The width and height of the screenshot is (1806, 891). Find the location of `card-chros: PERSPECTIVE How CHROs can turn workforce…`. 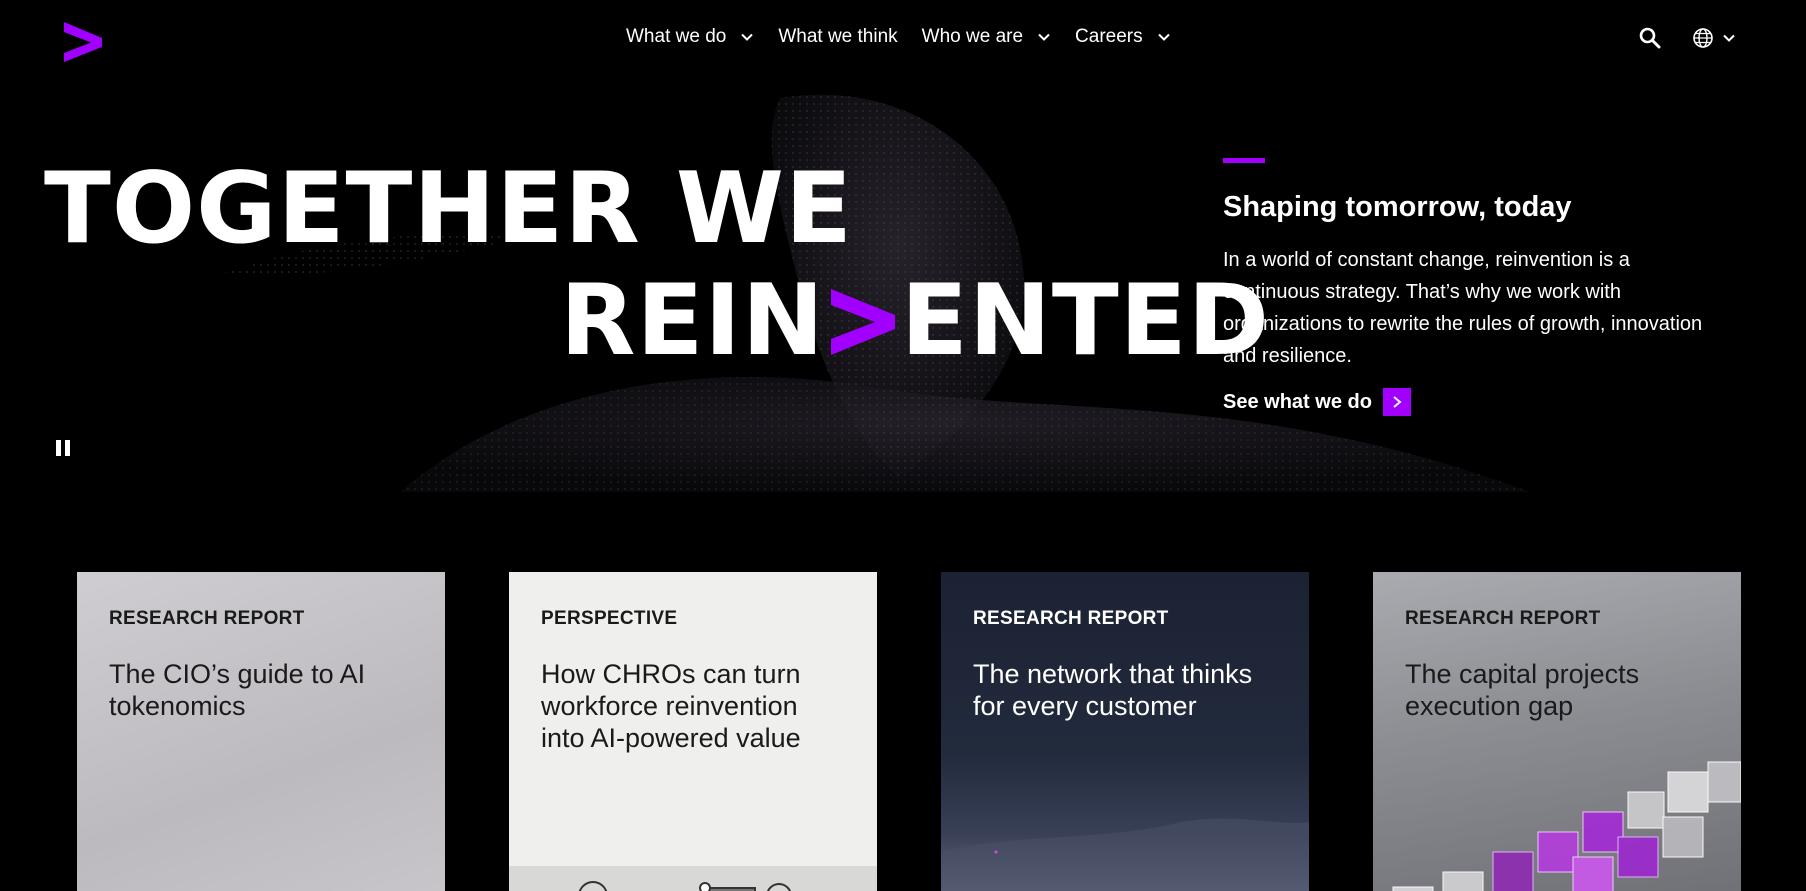

card-chros: PERSPECTIVE How CHROs can turn workforce… is located at coordinates (693, 731).